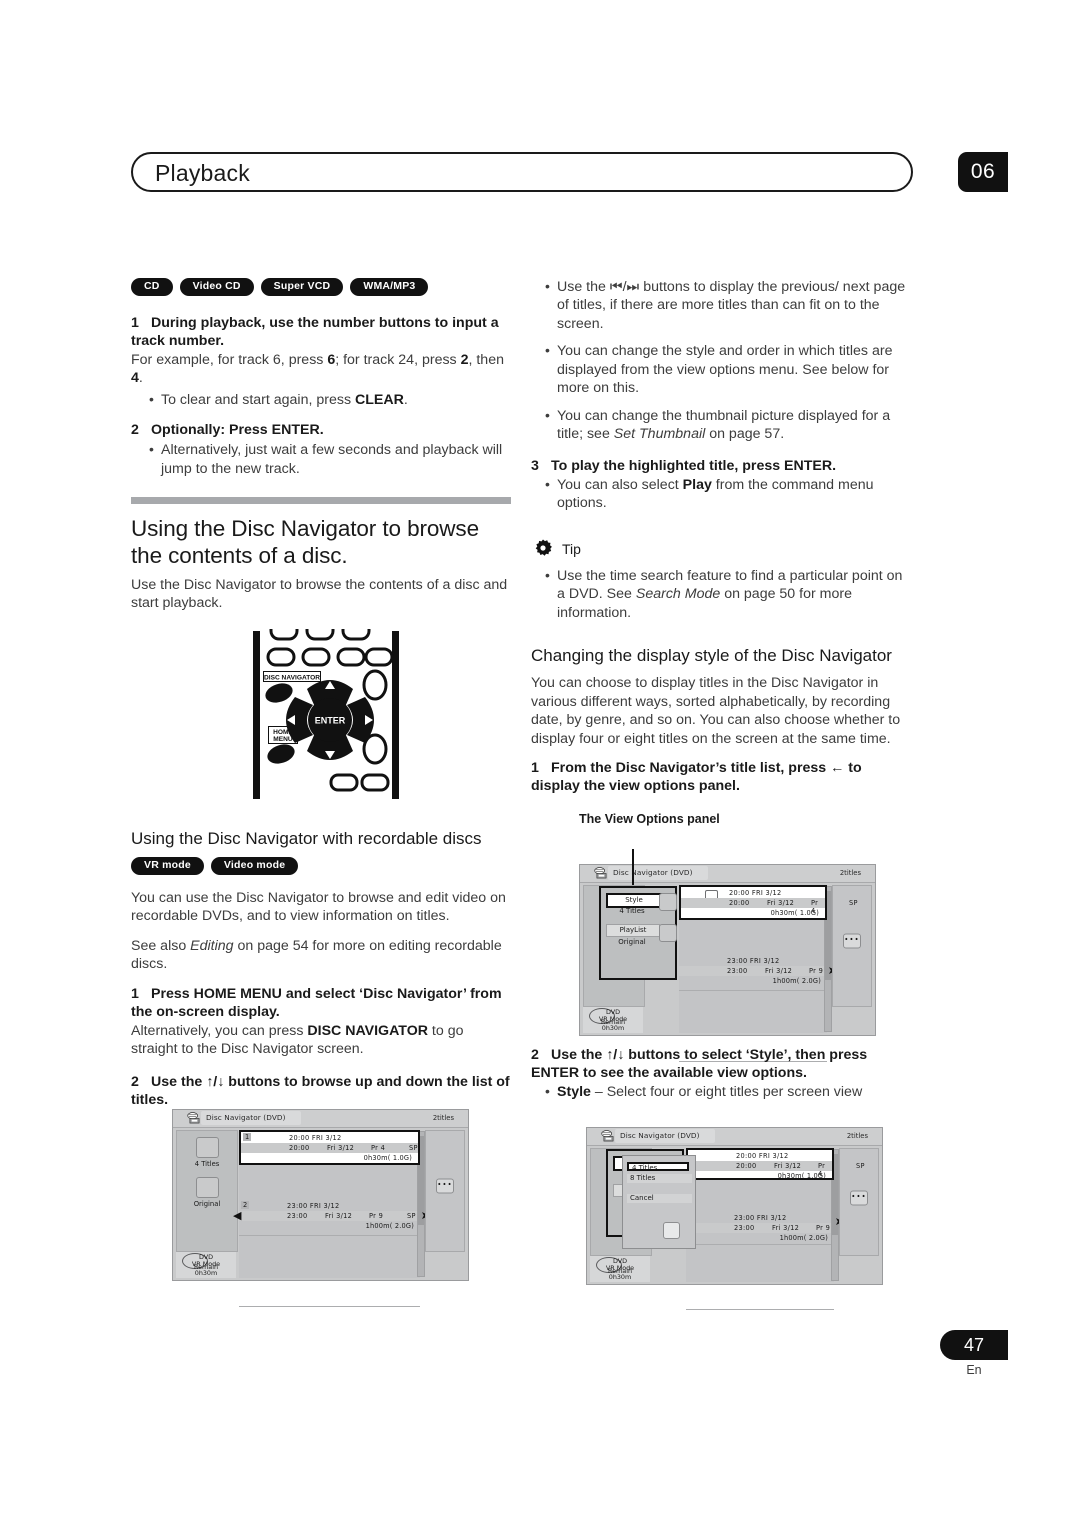 The width and height of the screenshot is (1080, 1528). Describe the element at coordinates (326, 709) in the screenshot. I see `remote-control-svg: DISC NAVIGATOR HOME MENU ENTER` at that location.